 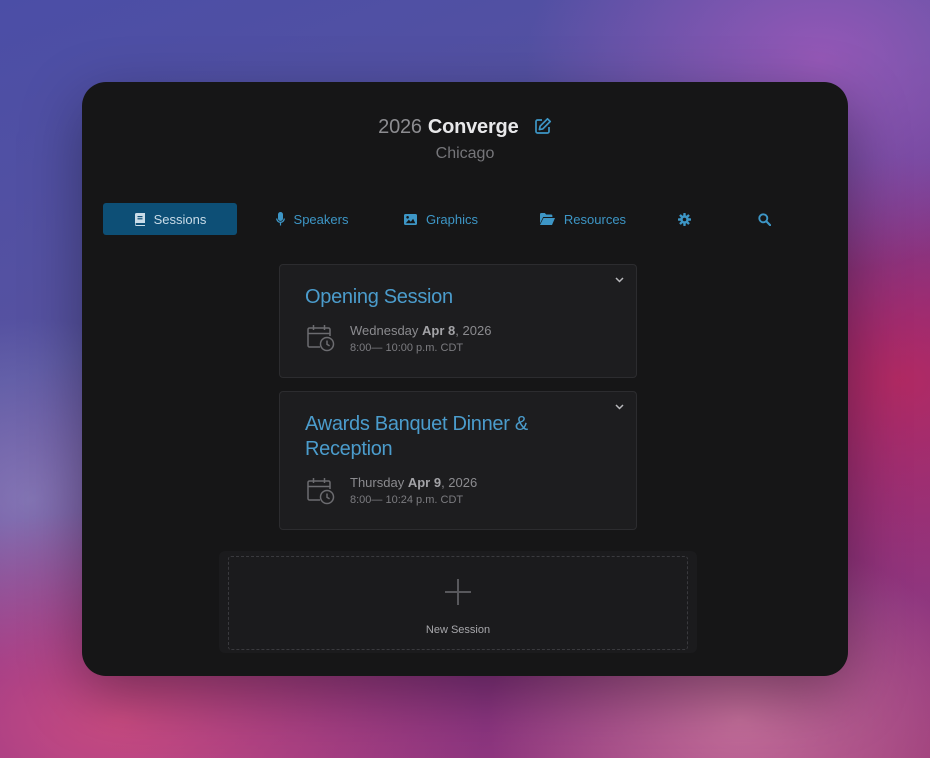 I want to click on session-time: 8:00— 10:00 p.m. CDT, so click(x=407, y=348).